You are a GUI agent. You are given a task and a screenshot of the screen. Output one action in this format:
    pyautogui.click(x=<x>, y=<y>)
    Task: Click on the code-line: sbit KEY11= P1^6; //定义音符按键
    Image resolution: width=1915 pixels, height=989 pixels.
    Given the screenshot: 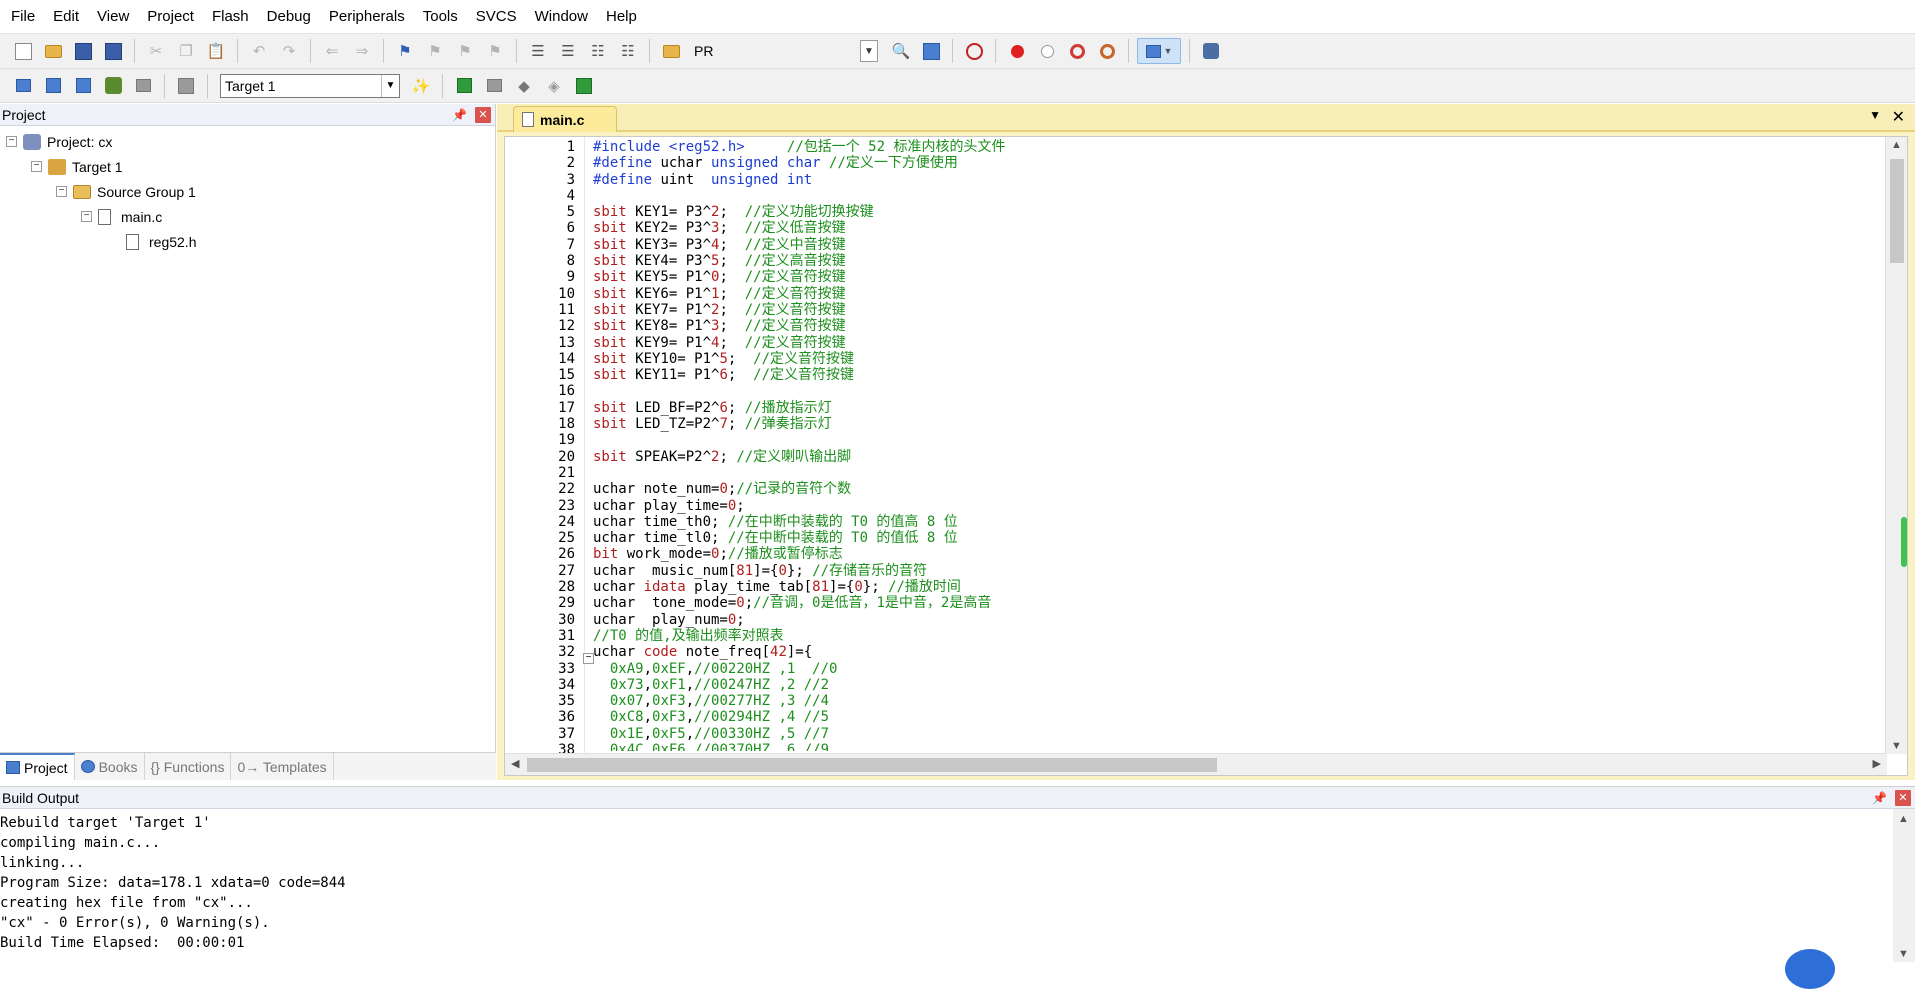 What is the action you would take?
    pyautogui.click(x=1208, y=375)
    